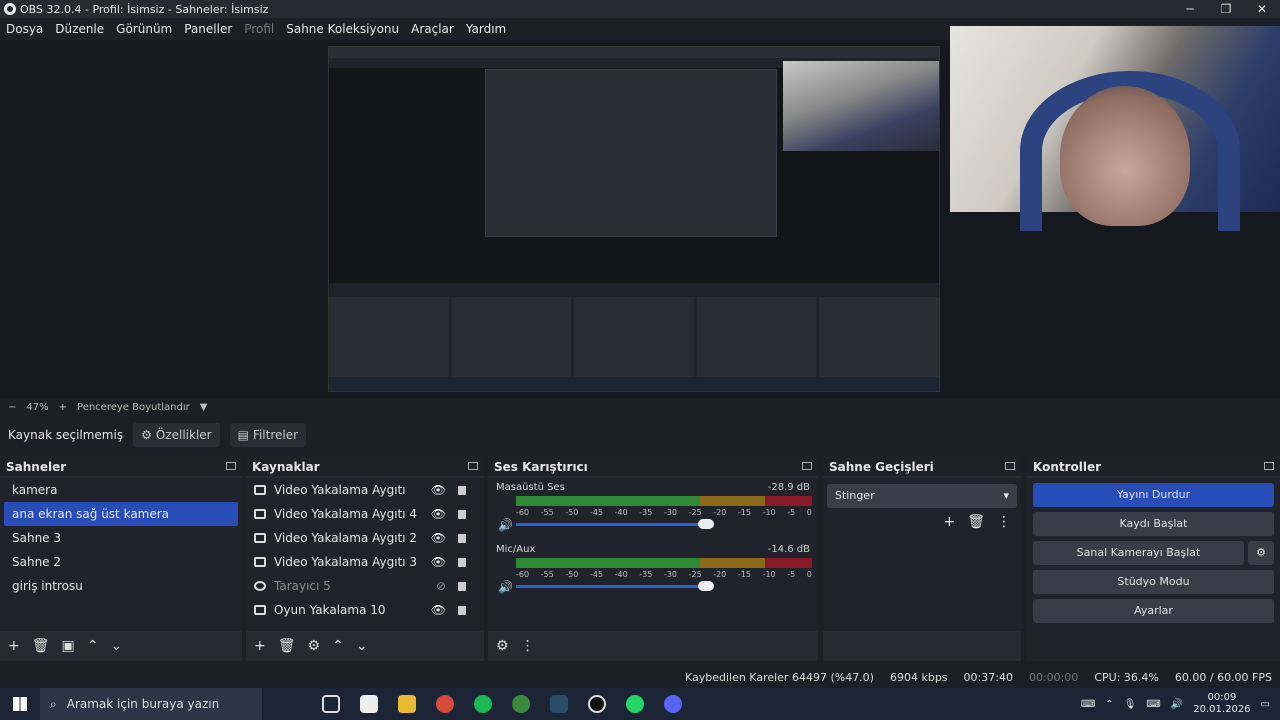  I want to click on notepad-icon, so click(369, 704).